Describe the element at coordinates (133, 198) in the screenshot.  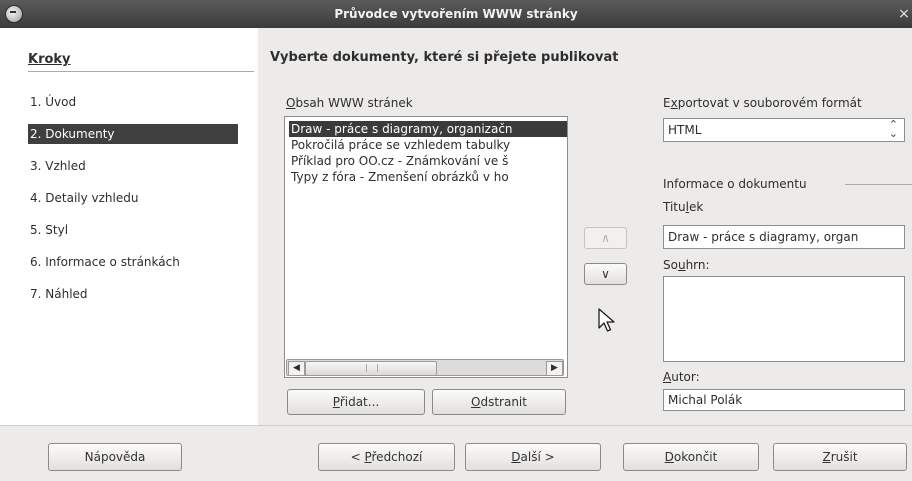
I see `step-layout-details: 4. Detaily vzhledu` at that location.